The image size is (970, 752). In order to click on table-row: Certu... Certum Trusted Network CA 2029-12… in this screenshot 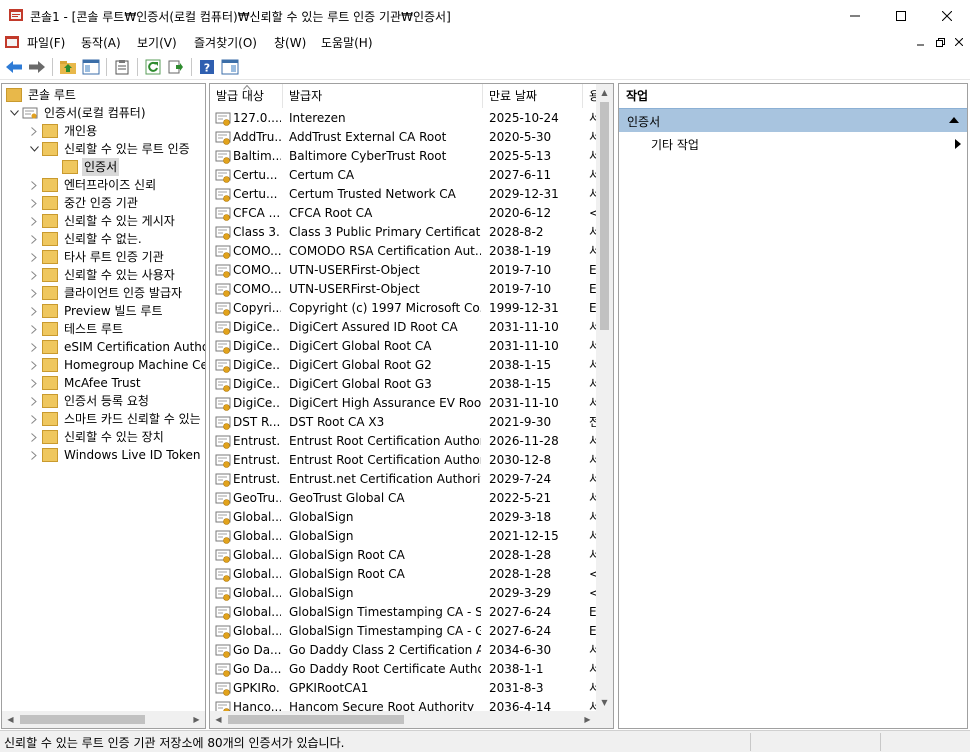, I will do `click(403, 194)`.